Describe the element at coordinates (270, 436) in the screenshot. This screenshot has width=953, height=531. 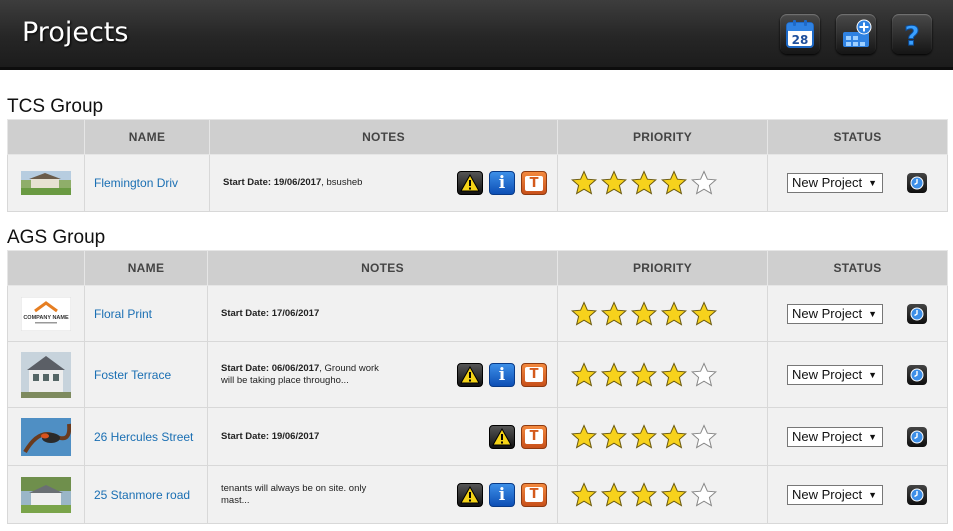
I see `project-notes: Start Date: 19/06/2017` at that location.